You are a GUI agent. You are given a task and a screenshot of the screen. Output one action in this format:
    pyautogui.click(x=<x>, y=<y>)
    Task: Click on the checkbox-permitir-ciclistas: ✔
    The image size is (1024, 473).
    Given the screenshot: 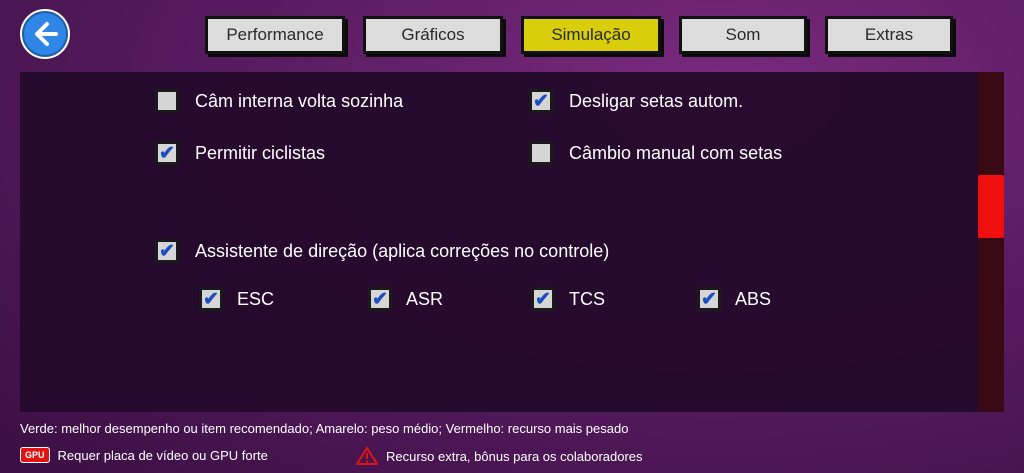 What is the action you would take?
    pyautogui.click(x=167, y=153)
    